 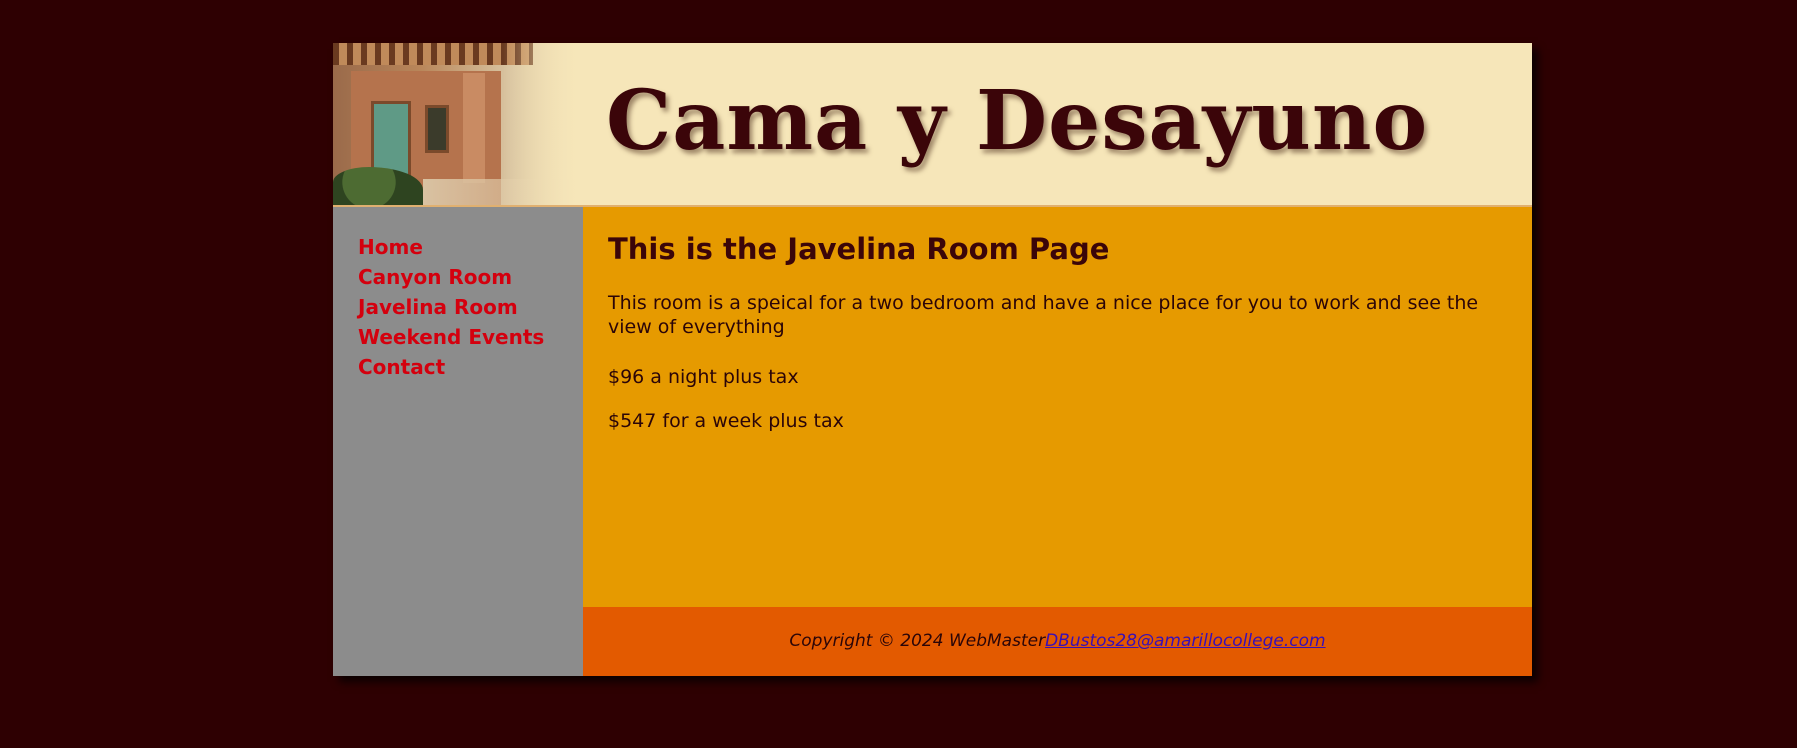 I want to click on photo-window, so click(x=437, y=129).